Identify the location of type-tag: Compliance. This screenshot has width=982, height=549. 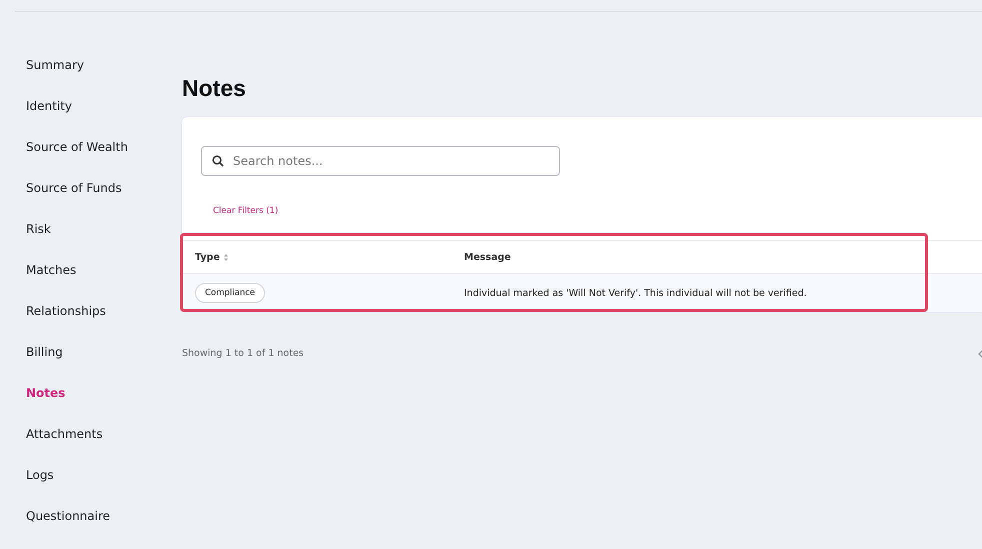
(230, 293).